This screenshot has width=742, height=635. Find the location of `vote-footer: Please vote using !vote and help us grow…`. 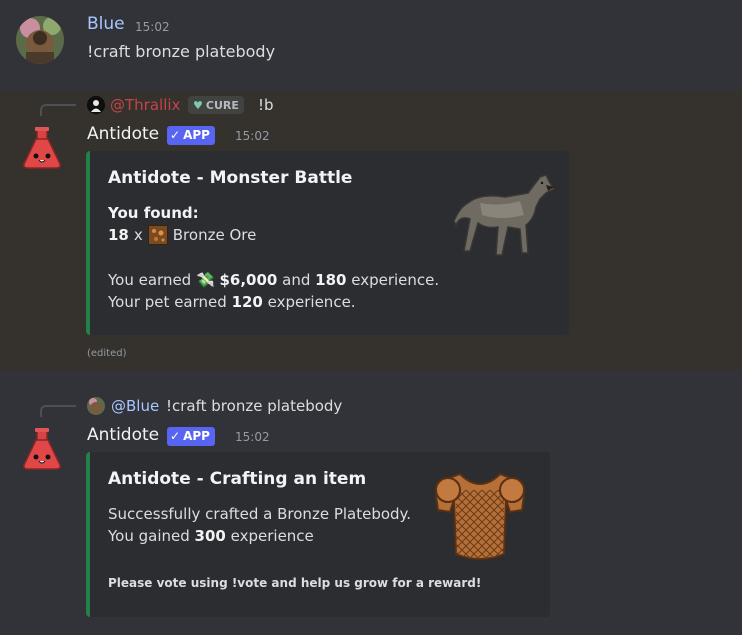

vote-footer: Please vote using !vote and help us grow… is located at coordinates (295, 583).